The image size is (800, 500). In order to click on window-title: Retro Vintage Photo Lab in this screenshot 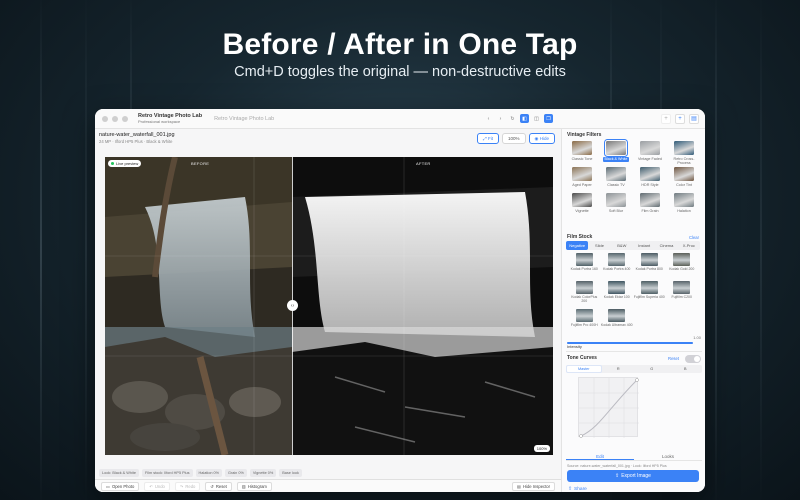, I will do `click(244, 118)`.